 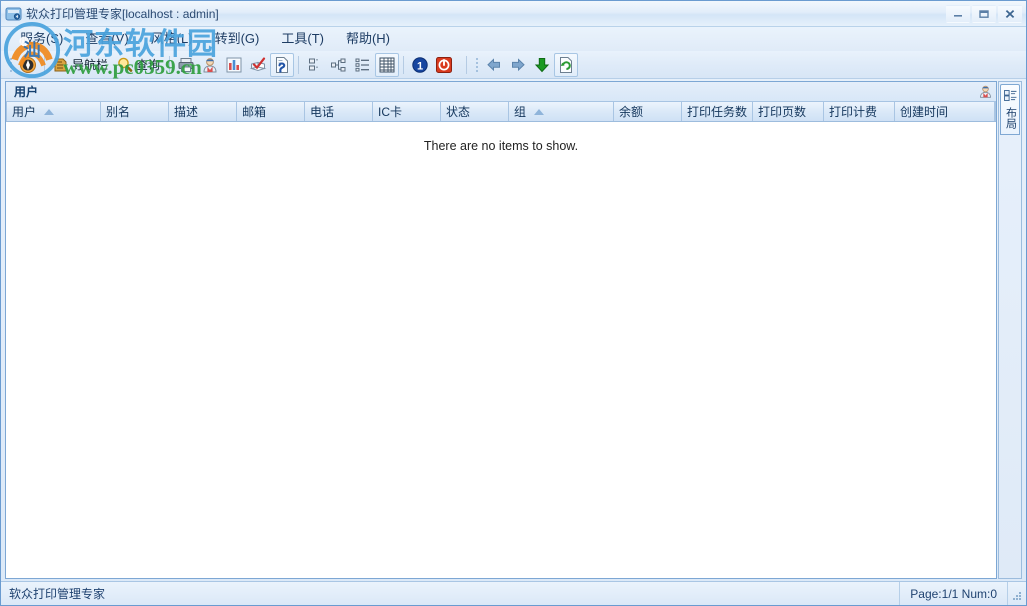 I want to click on toolbar-printer, so click(x=186, y=65).